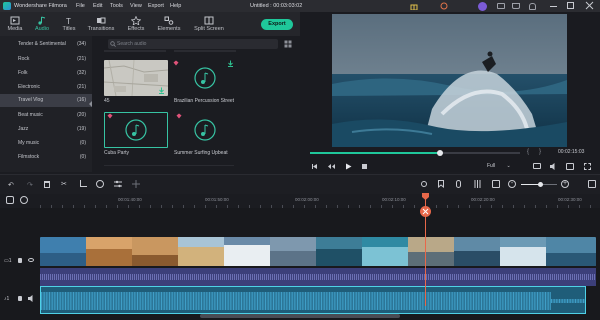  I want to click on maximize-icon, so click(570, 5).